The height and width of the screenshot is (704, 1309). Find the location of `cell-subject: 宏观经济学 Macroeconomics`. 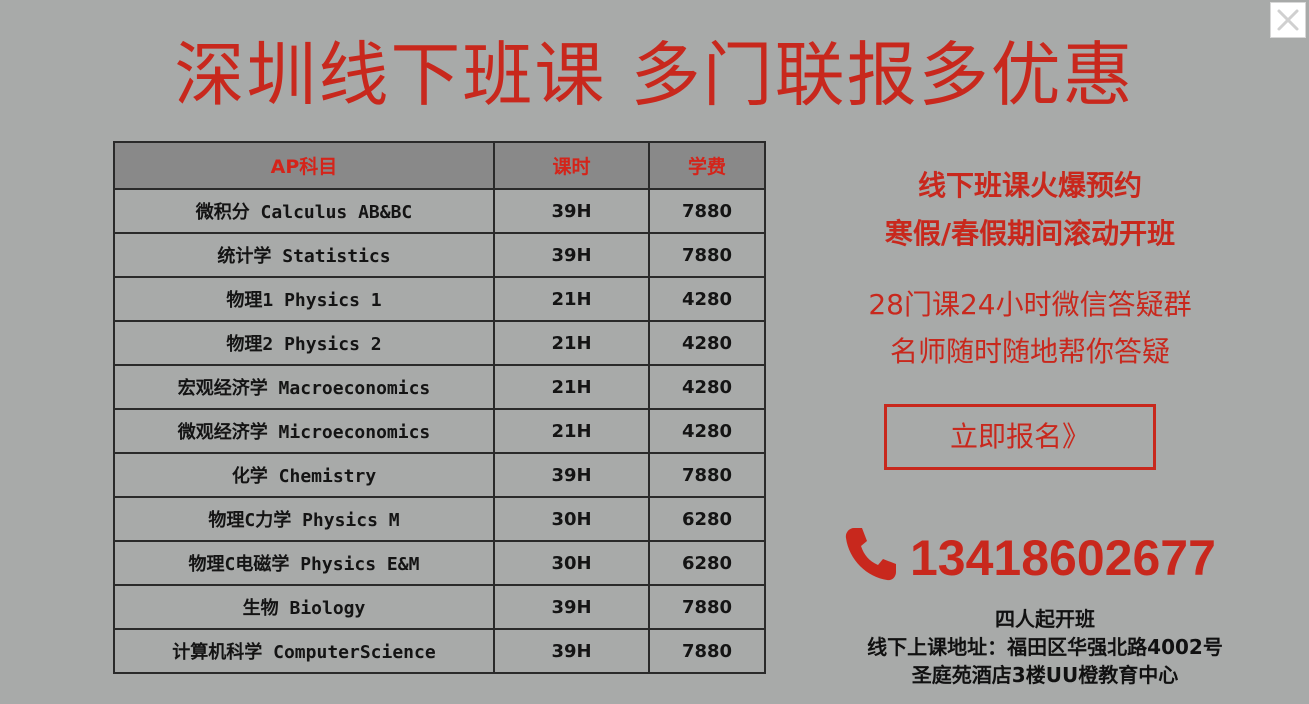

cell-subject: 宏观经济学 Macroeconomics is located at coordinates (304, 387).